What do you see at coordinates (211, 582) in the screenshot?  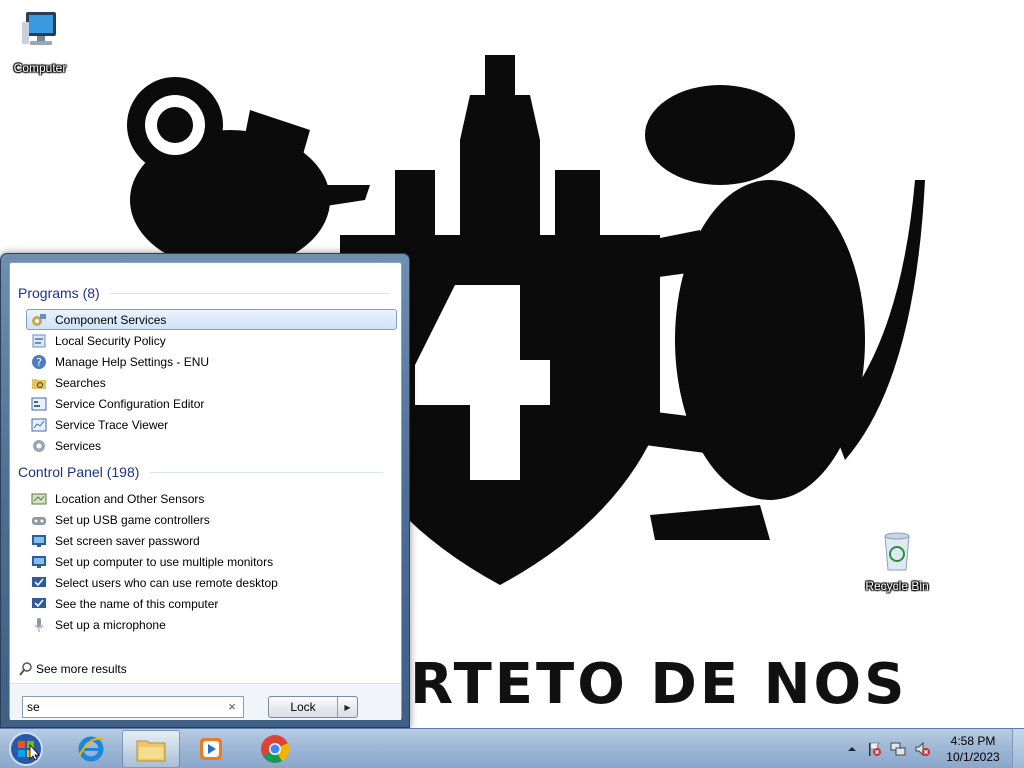 I see `result-remote-desktop-users: Select users who can use remote desktop` at bounding box center [211, 582].